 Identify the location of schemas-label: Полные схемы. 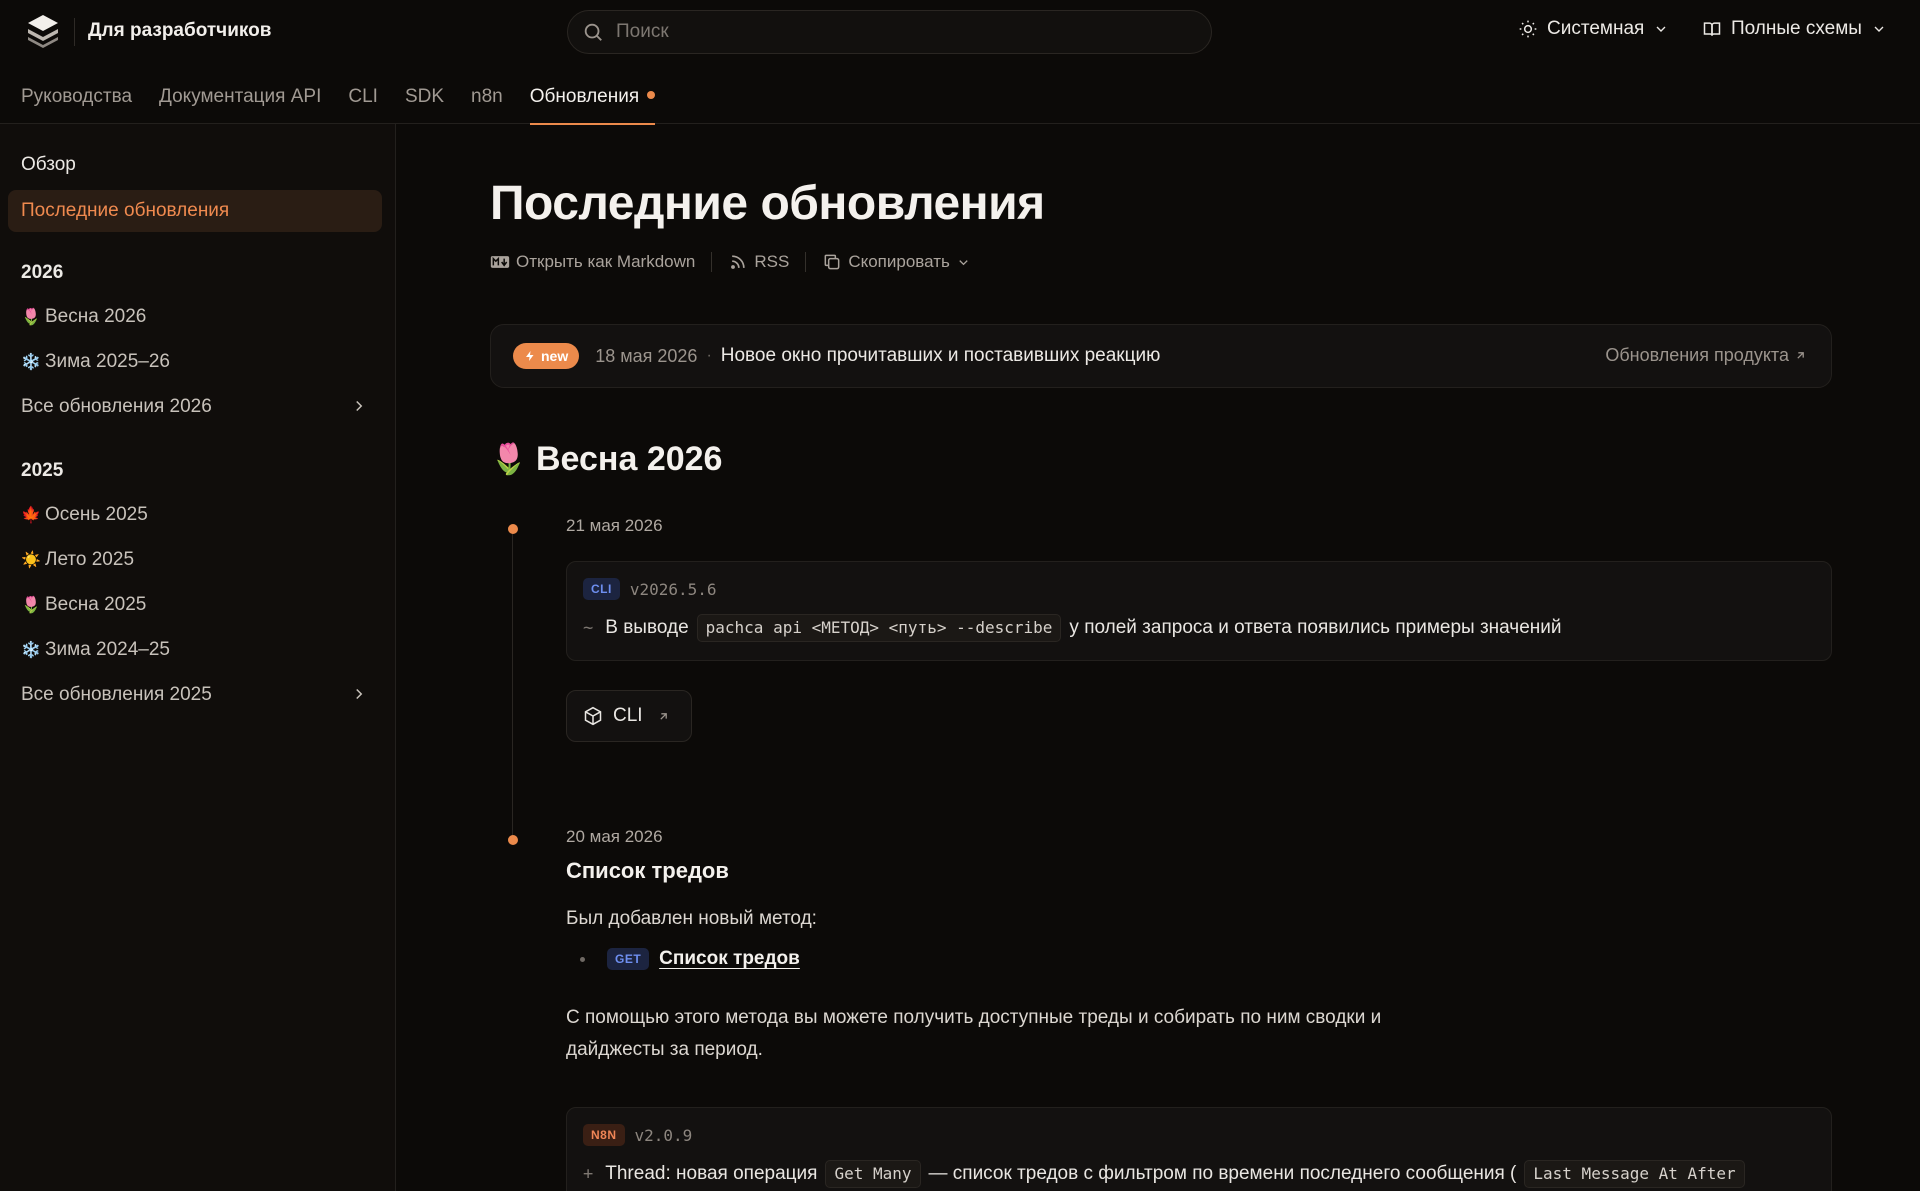
(1796, 28).